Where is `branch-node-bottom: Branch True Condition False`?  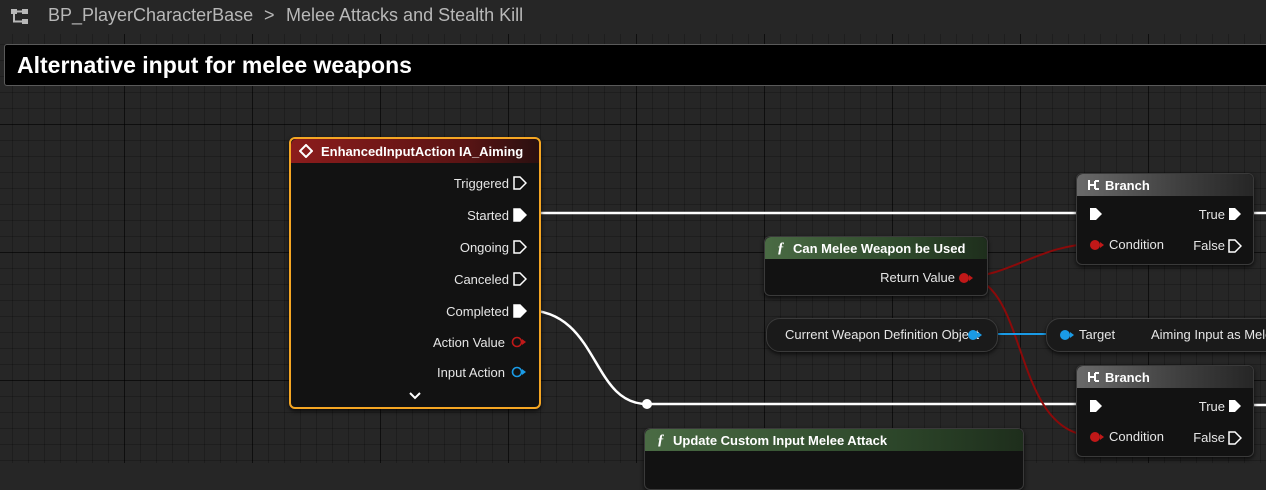
branch-node-bottom: Branch True Condition False is located at coordinates (1165, 411).